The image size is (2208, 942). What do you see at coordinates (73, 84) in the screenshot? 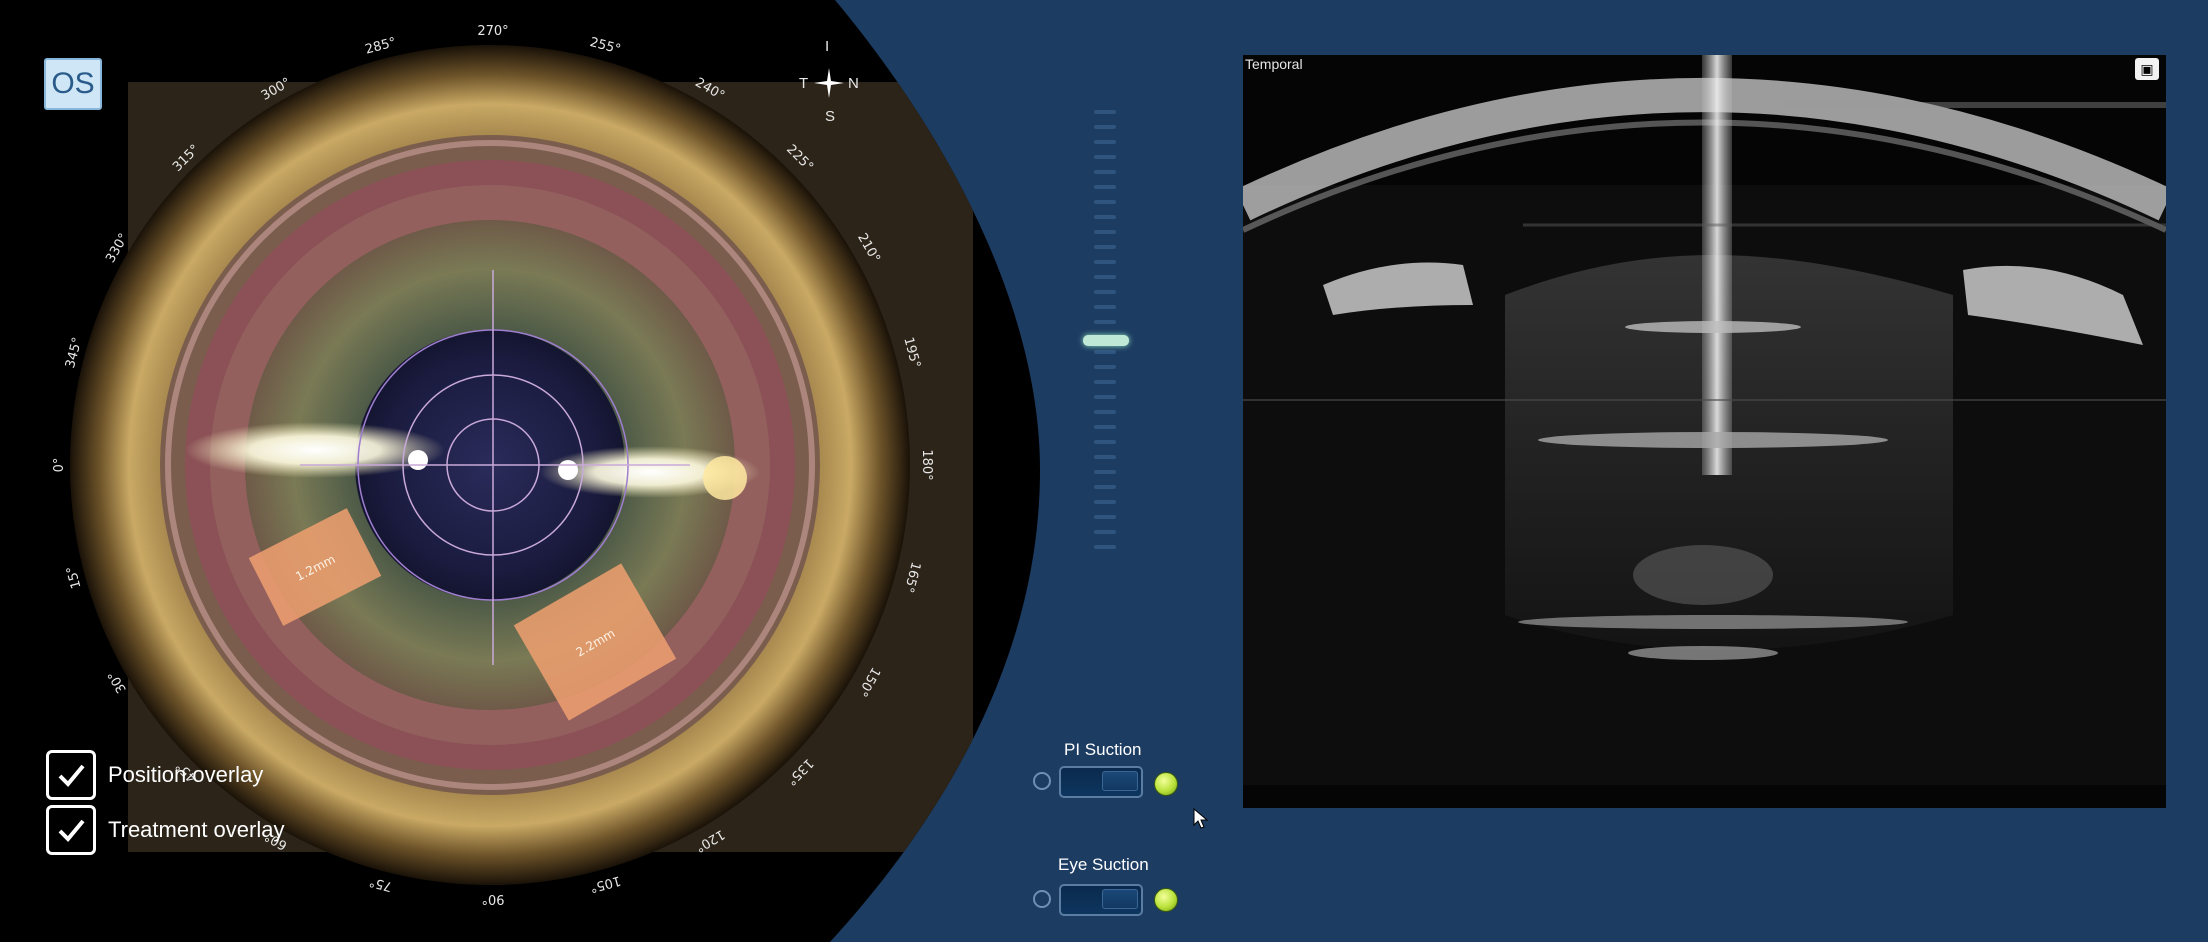
I see `eye-side-badge: OS` at bounding box center [73, 84].